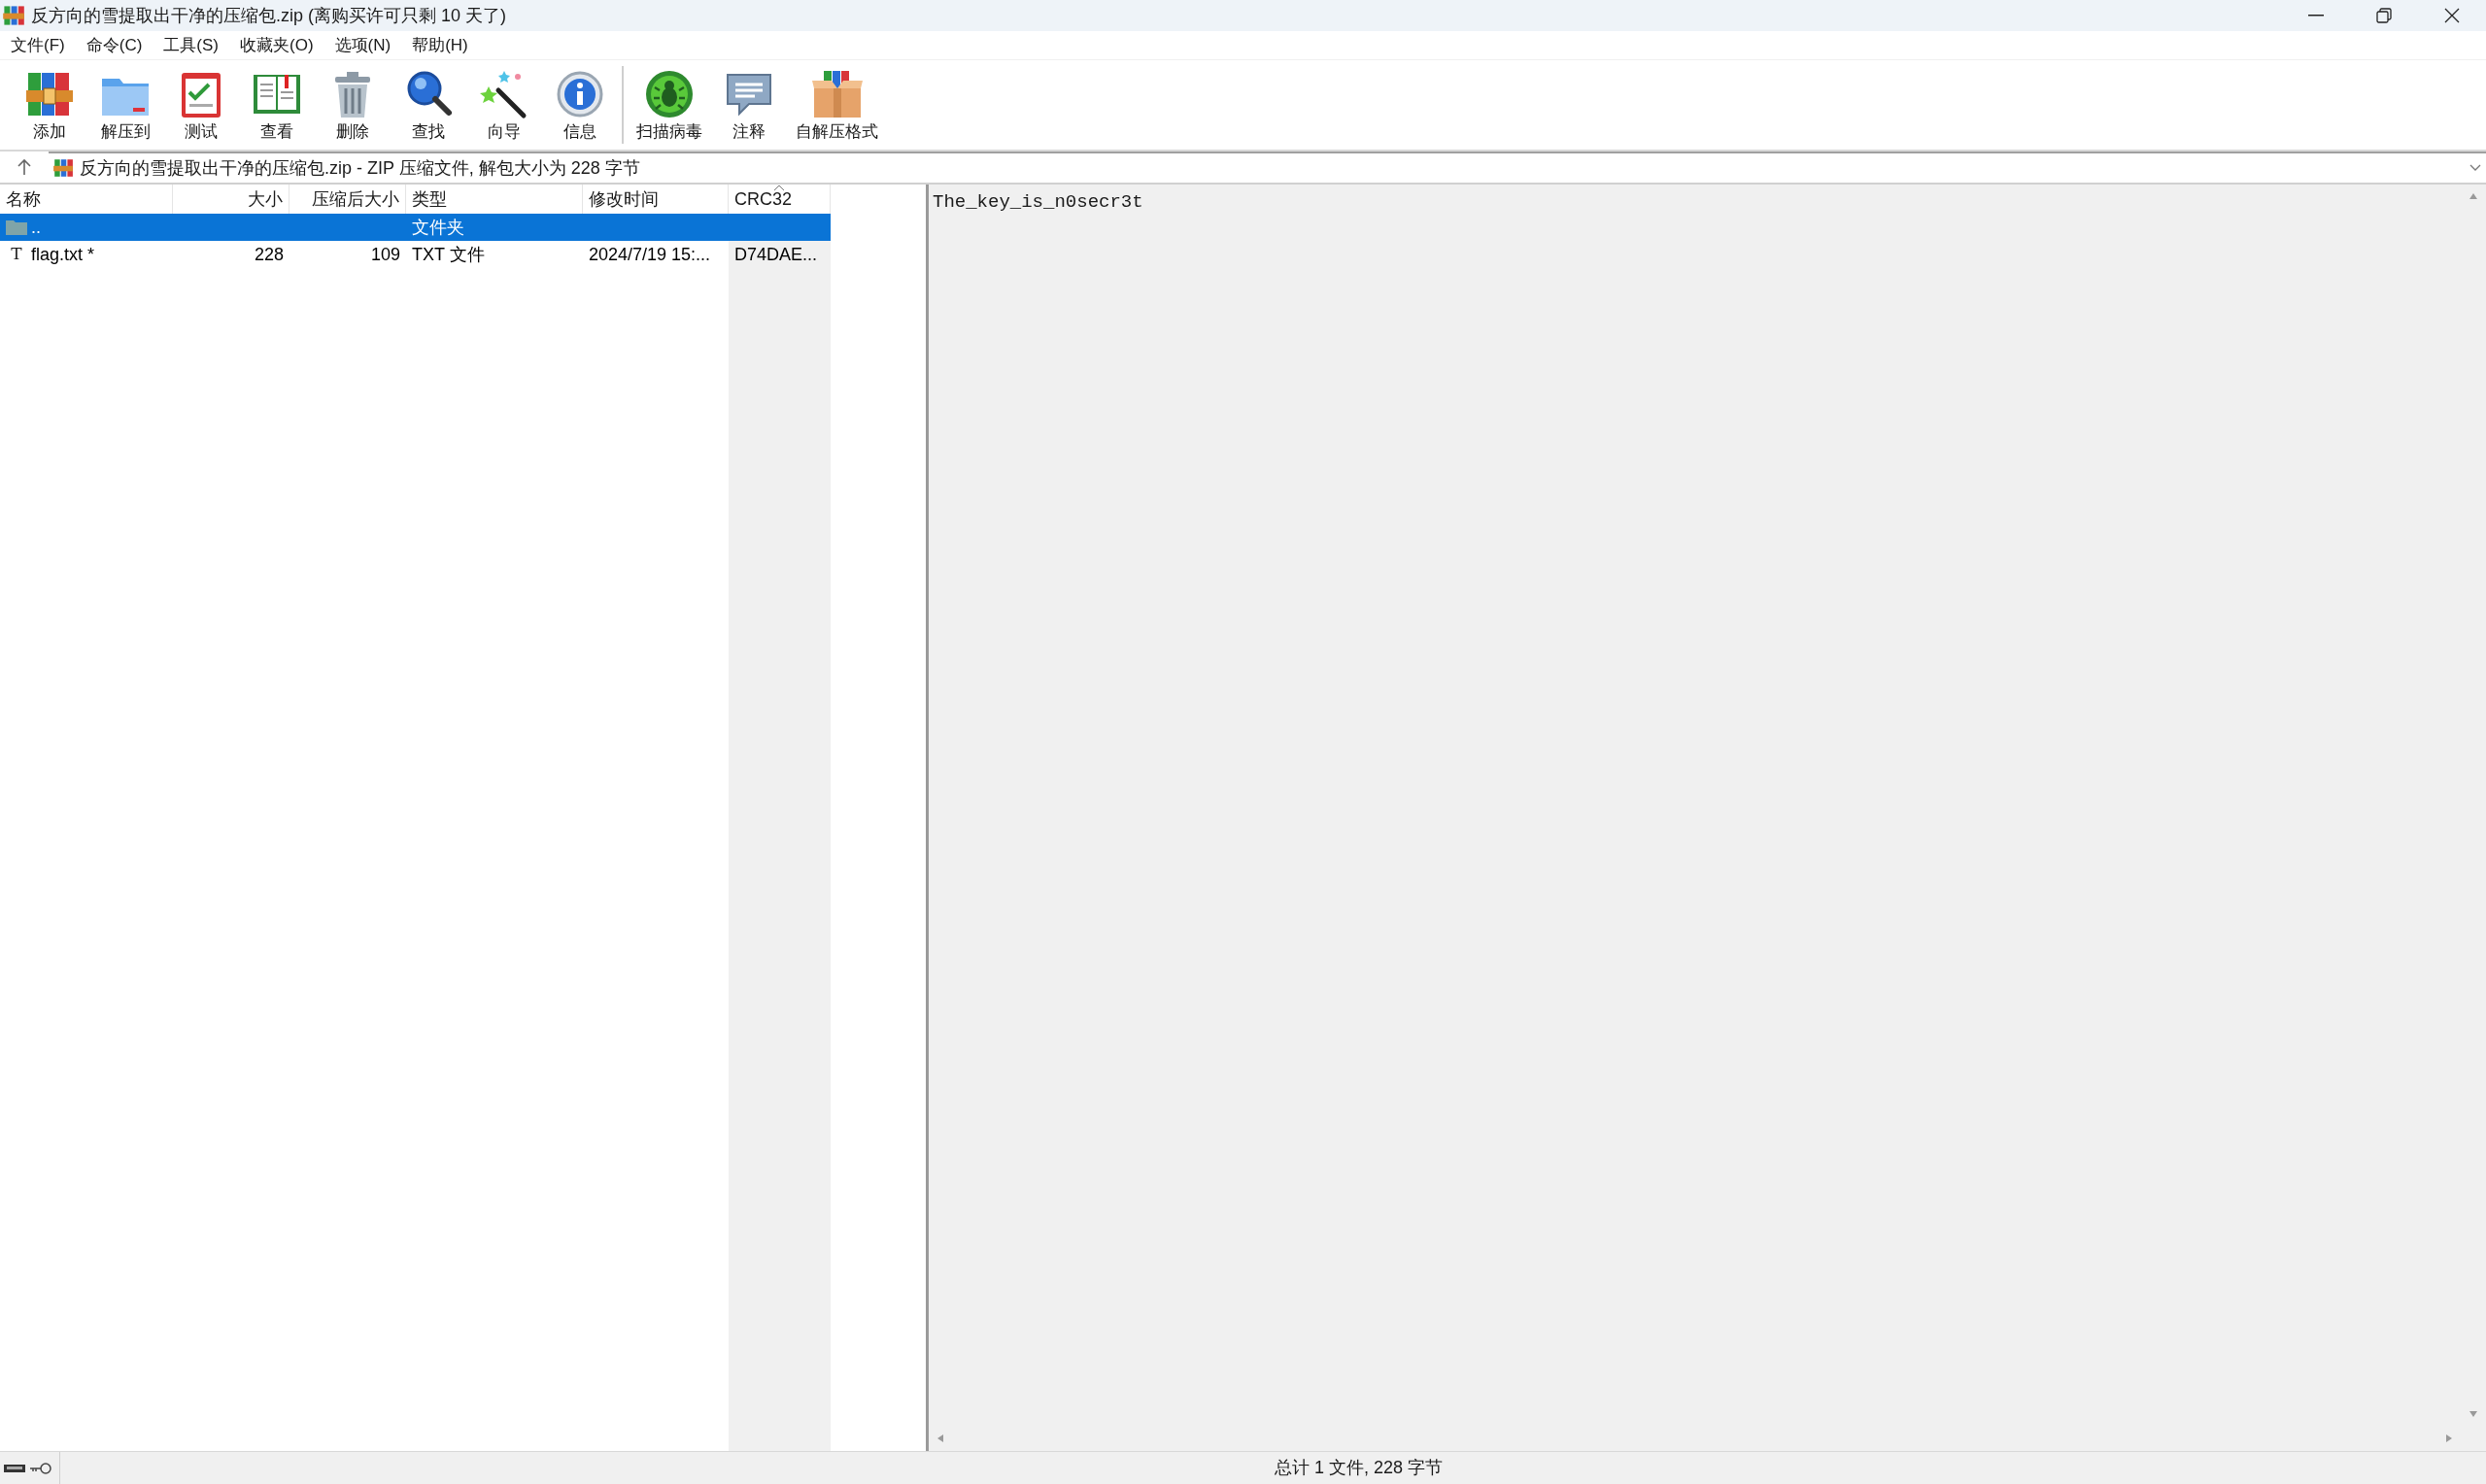 The width and height of the screenshot is (2486, 1484). I want to click on status-text: 总计 1 文件, 228 字节, so click(1359, 1468).